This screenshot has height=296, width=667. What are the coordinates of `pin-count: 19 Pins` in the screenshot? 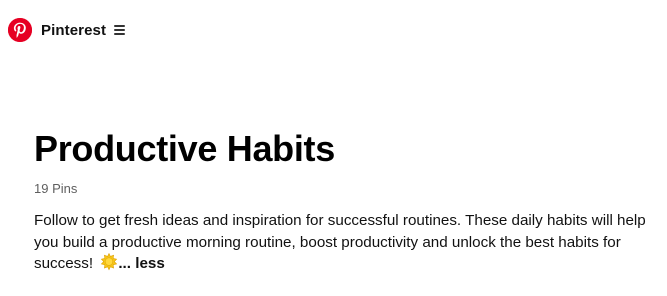 It's located at (56, 188).